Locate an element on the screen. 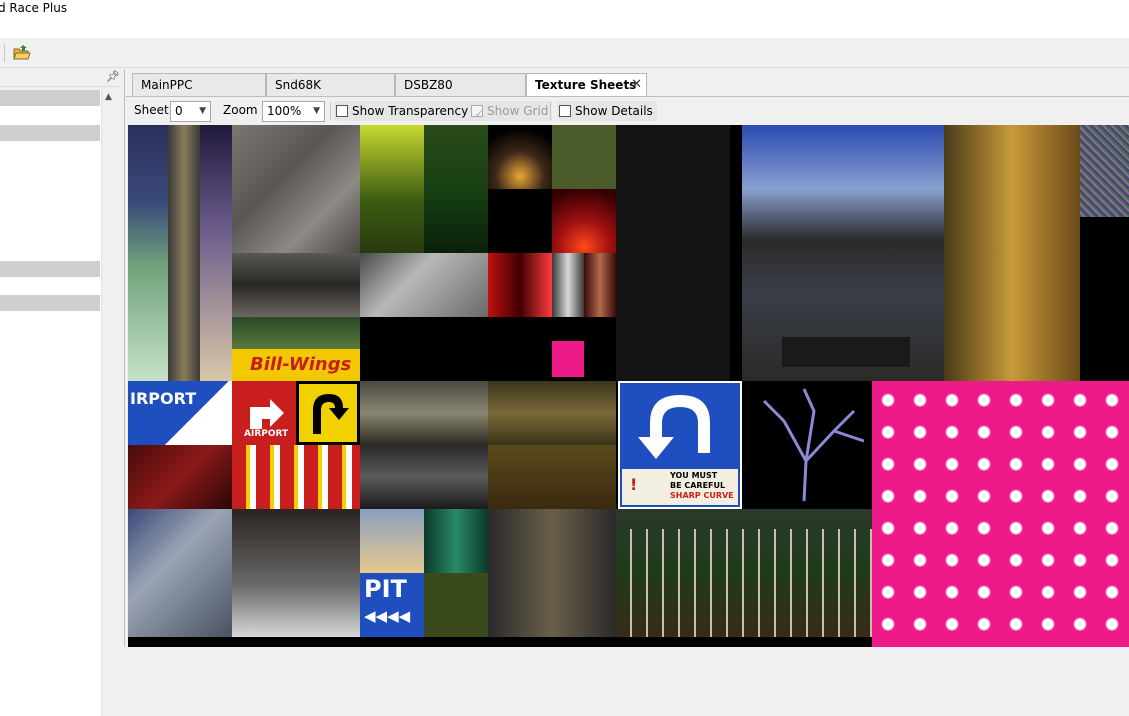  main-toolbar is located at coordinates (564, 53).